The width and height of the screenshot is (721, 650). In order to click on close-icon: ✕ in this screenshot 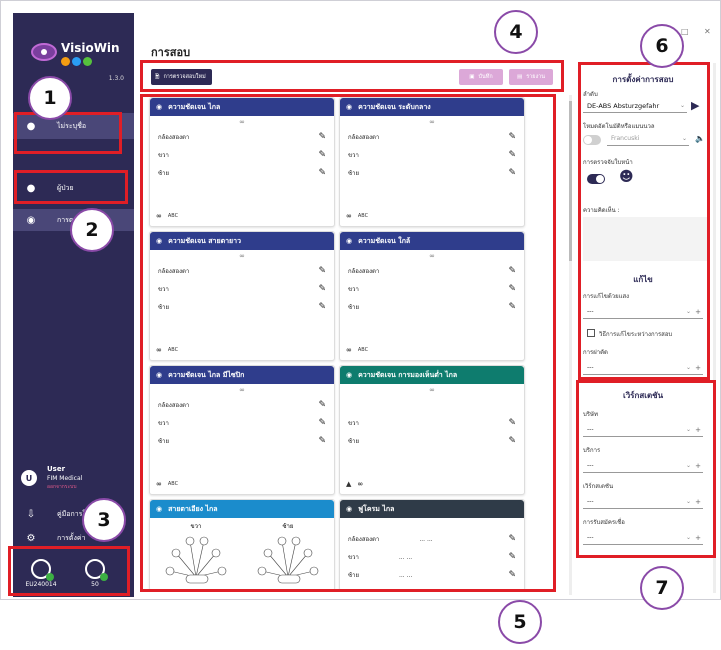, I will do `click(707, 31)`.